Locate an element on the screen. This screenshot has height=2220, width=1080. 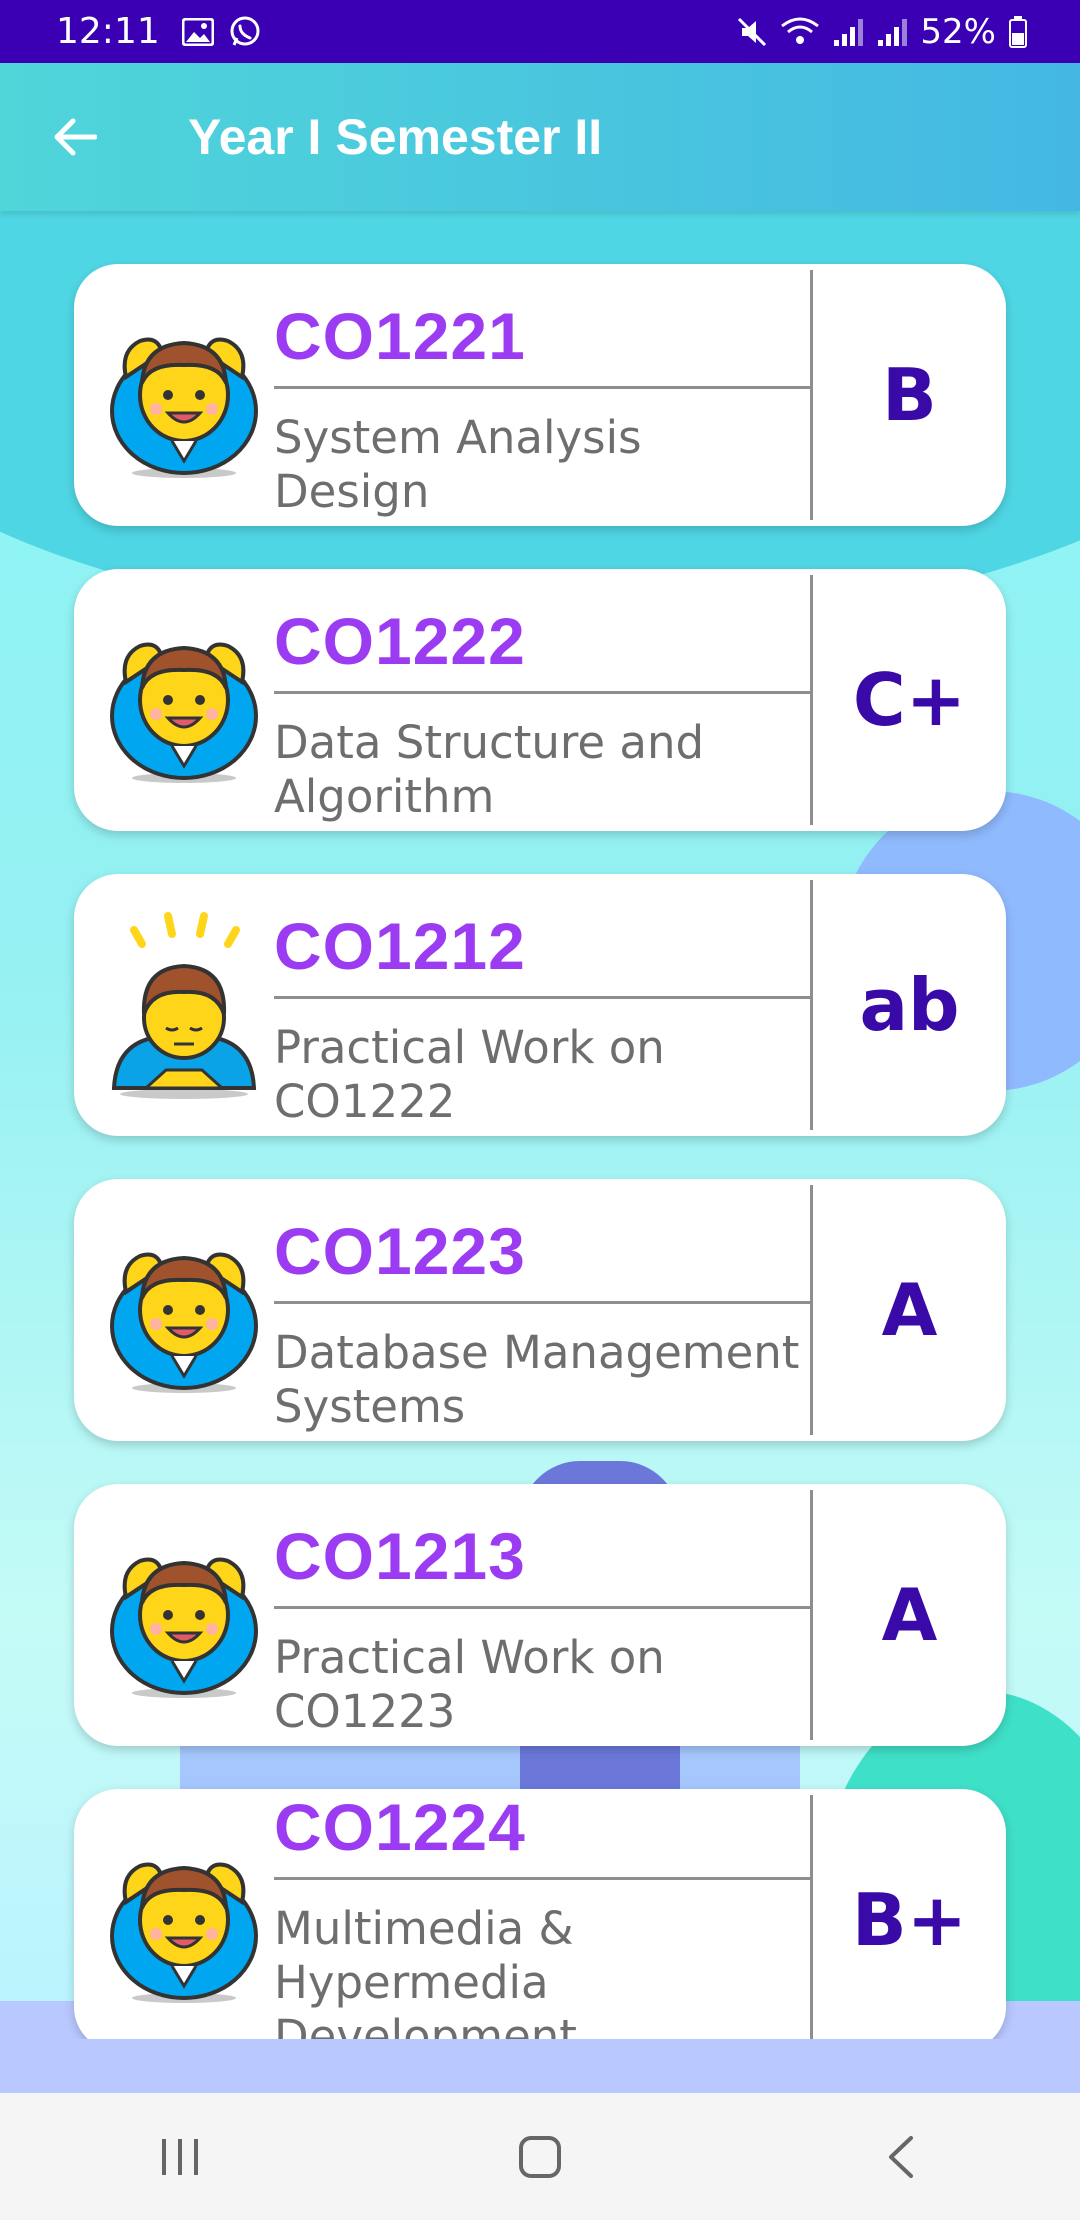
course-title: System Analysis Design is located at coordinates (458, 464).